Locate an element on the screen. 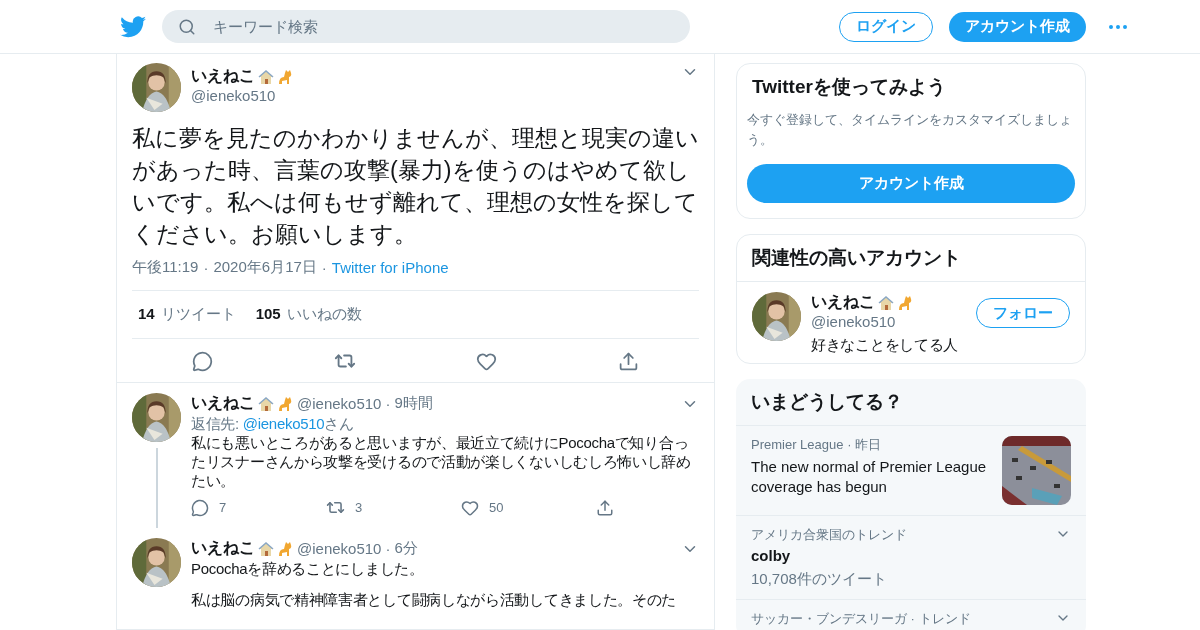 The width and height of the screenshot is (1200, 630). mention-link: @ieneko510 is located at coordinates (283, 423).